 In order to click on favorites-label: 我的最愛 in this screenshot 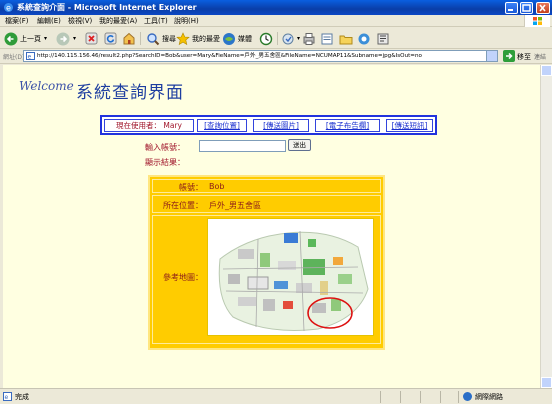, I will do `click(206, 38)`.